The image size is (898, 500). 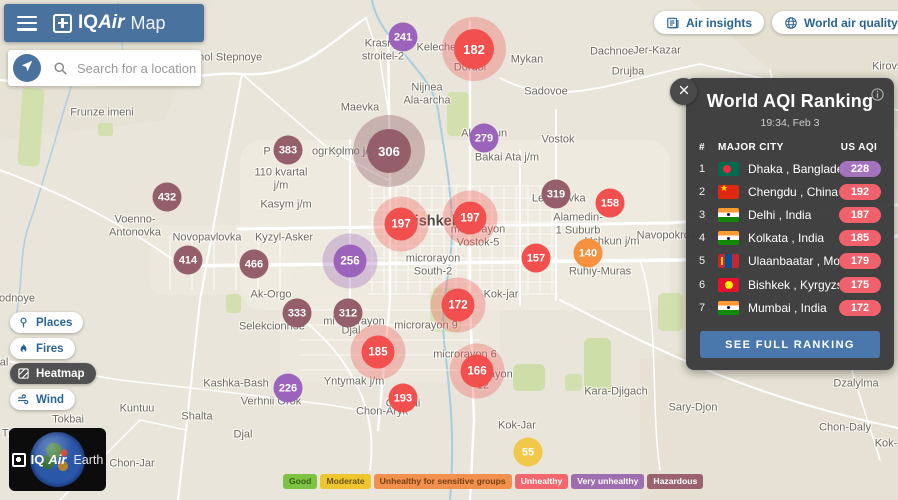 What do you see at coordinates (188, 260) in the screenshot?
I see `aqi-station-marker: 414` at bounding box center [188, 260].